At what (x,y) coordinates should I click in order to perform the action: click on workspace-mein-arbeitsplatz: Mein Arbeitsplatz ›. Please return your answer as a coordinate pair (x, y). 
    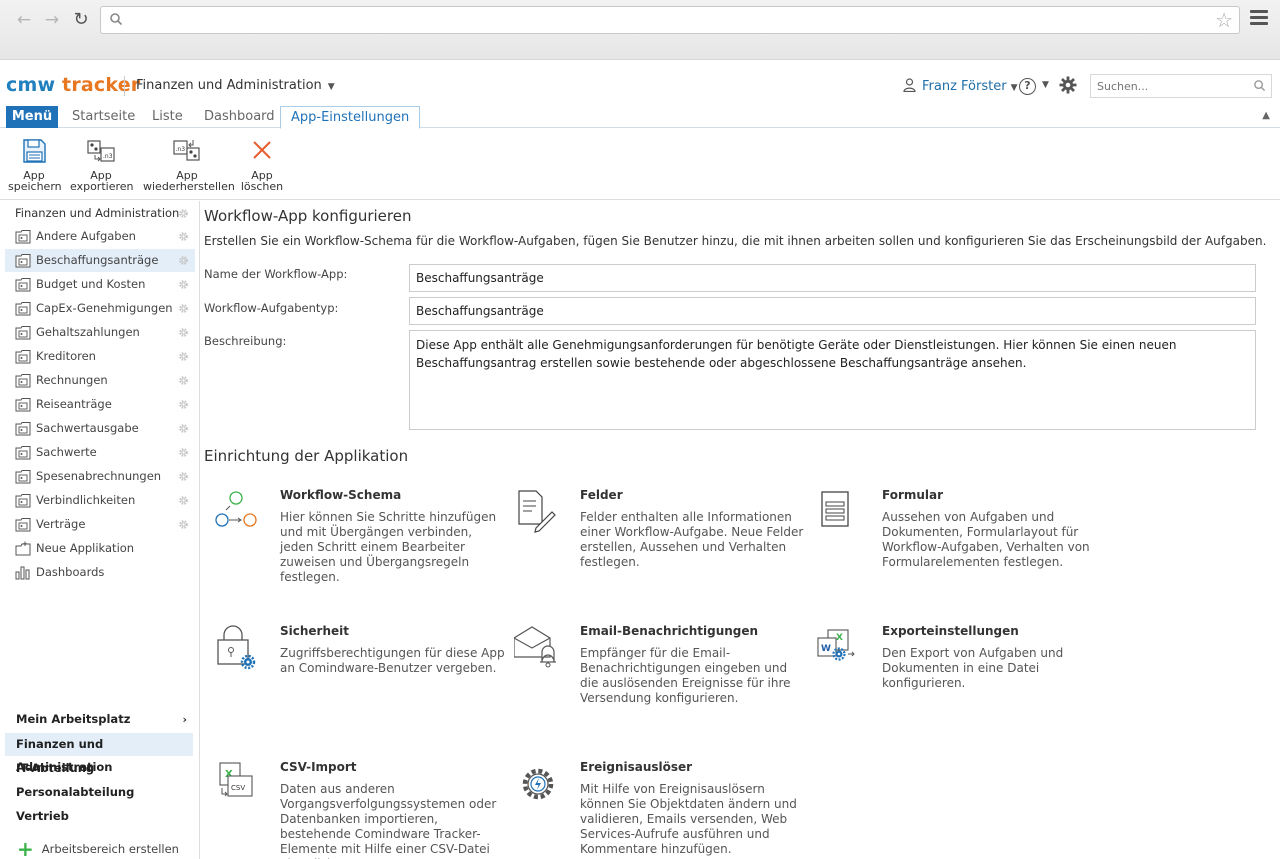
    Looking at the image, I should click on (99, 719).